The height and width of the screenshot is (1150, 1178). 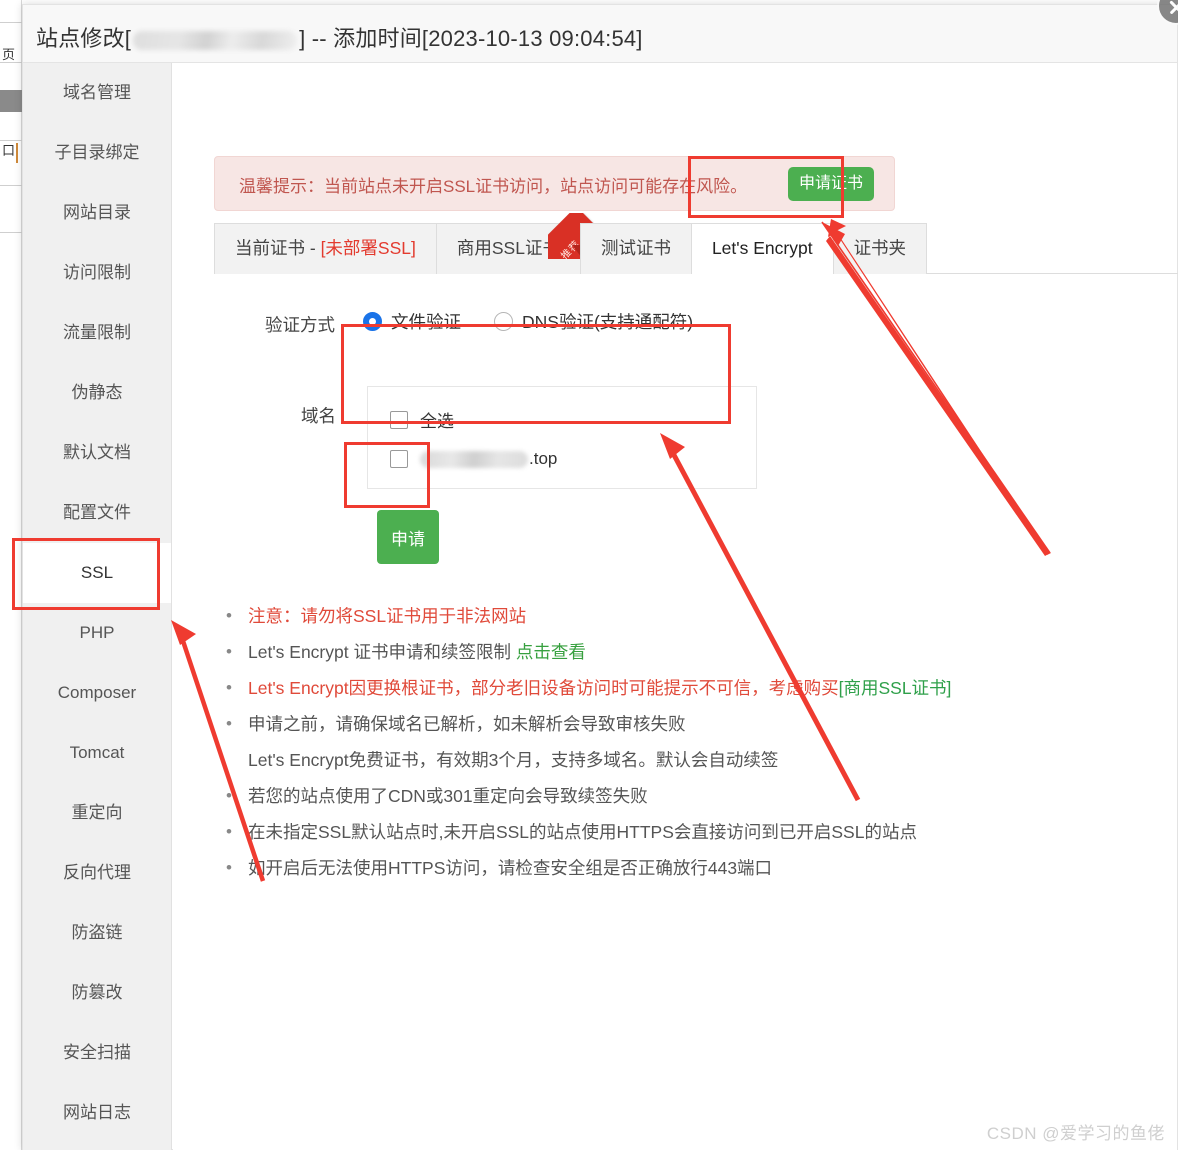 What do you see at coordinates (1075, 1133) in the screenshot?
I see `watermark: CSDN @爱学习的鱼佬` at bounding box center [1075, 1133].